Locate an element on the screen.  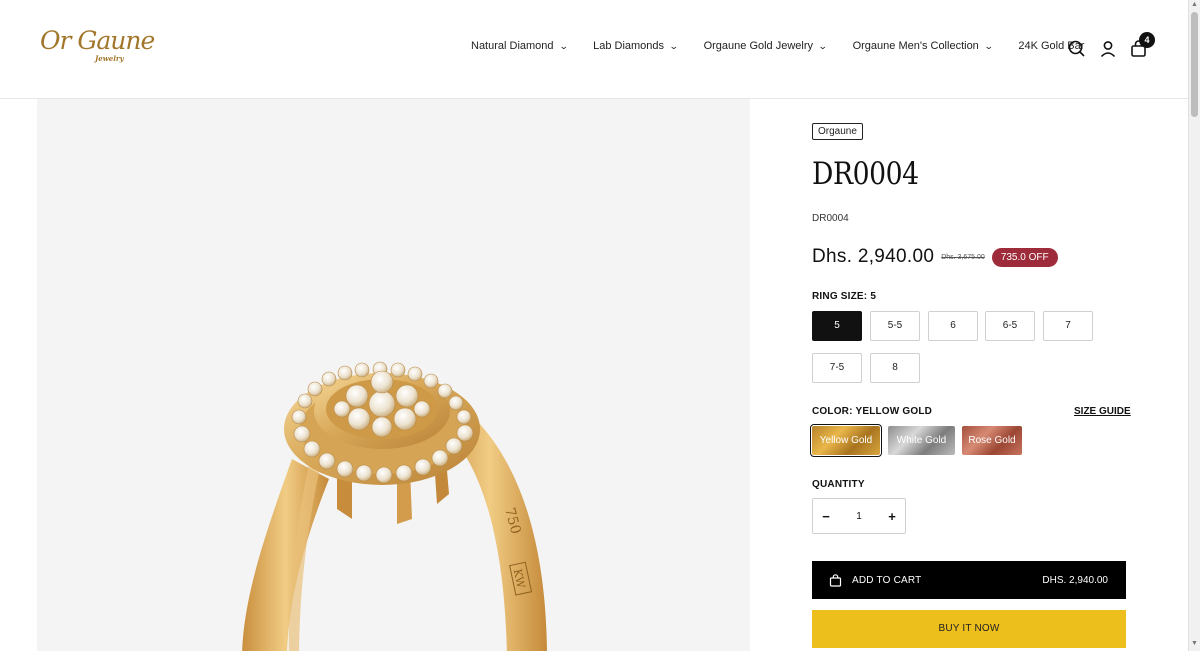
quantity-stepper: − 1 + is located at coordinates (859, 516).